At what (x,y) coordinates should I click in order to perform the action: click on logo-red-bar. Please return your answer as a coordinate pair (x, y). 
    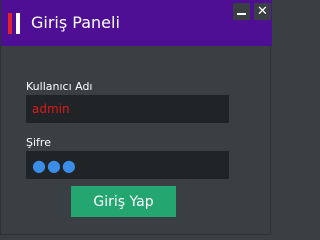
    Looking at the image, I should click on (10, 23).